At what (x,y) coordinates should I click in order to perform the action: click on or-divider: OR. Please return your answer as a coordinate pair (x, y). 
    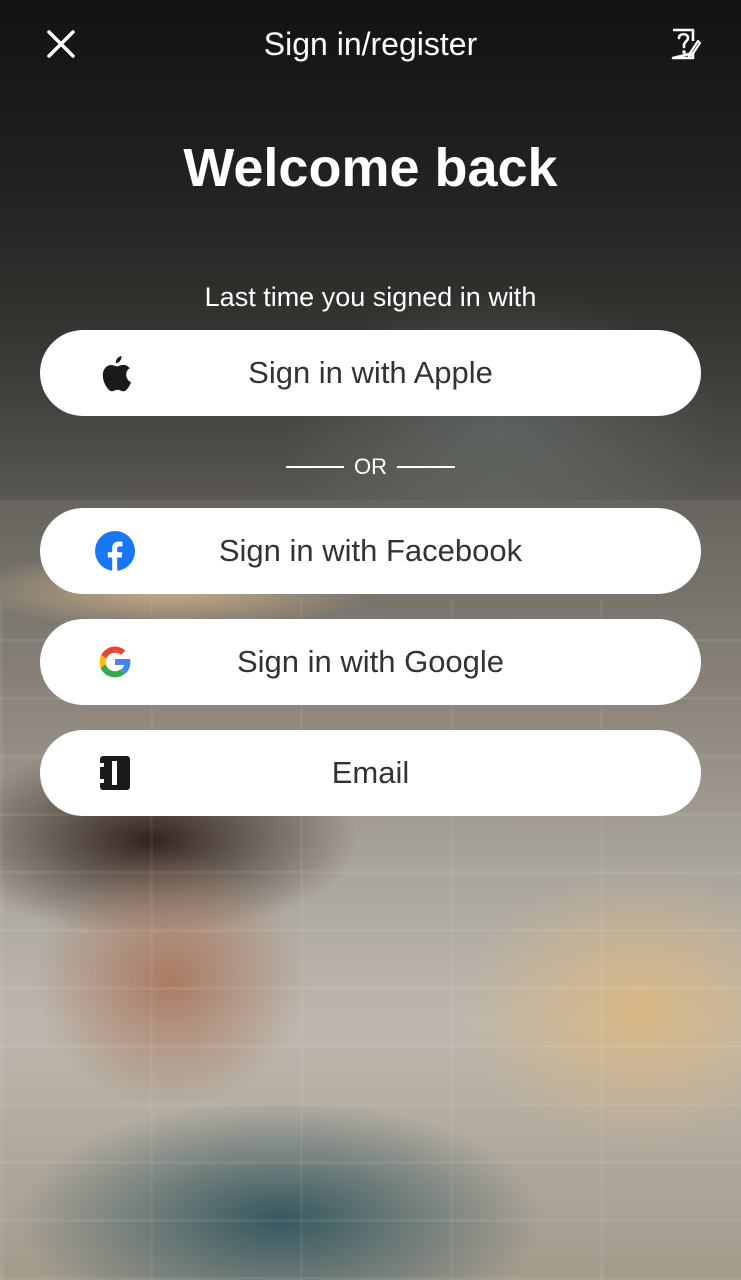
    Looking at the image, I should click on (370, 467).